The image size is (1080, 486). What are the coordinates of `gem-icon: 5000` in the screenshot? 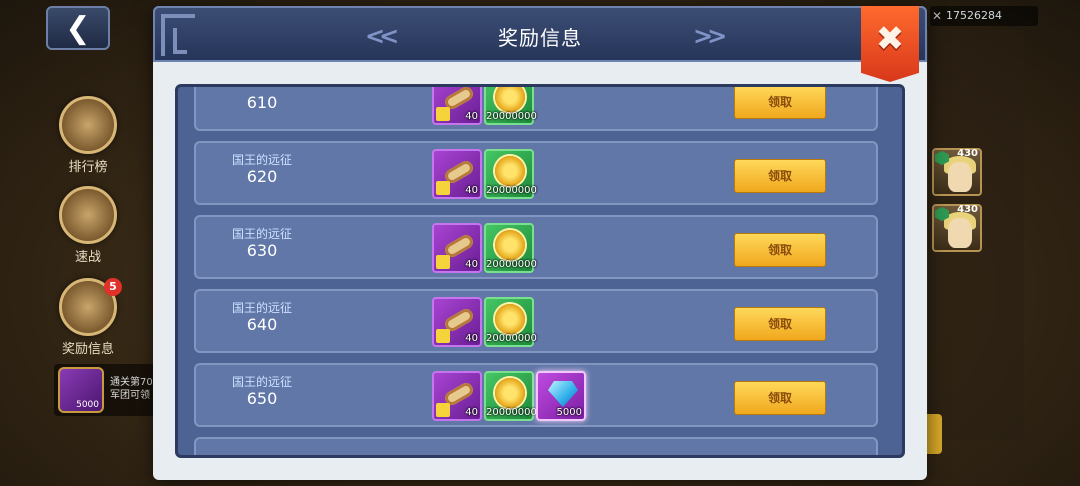 It's located at (81, 390).